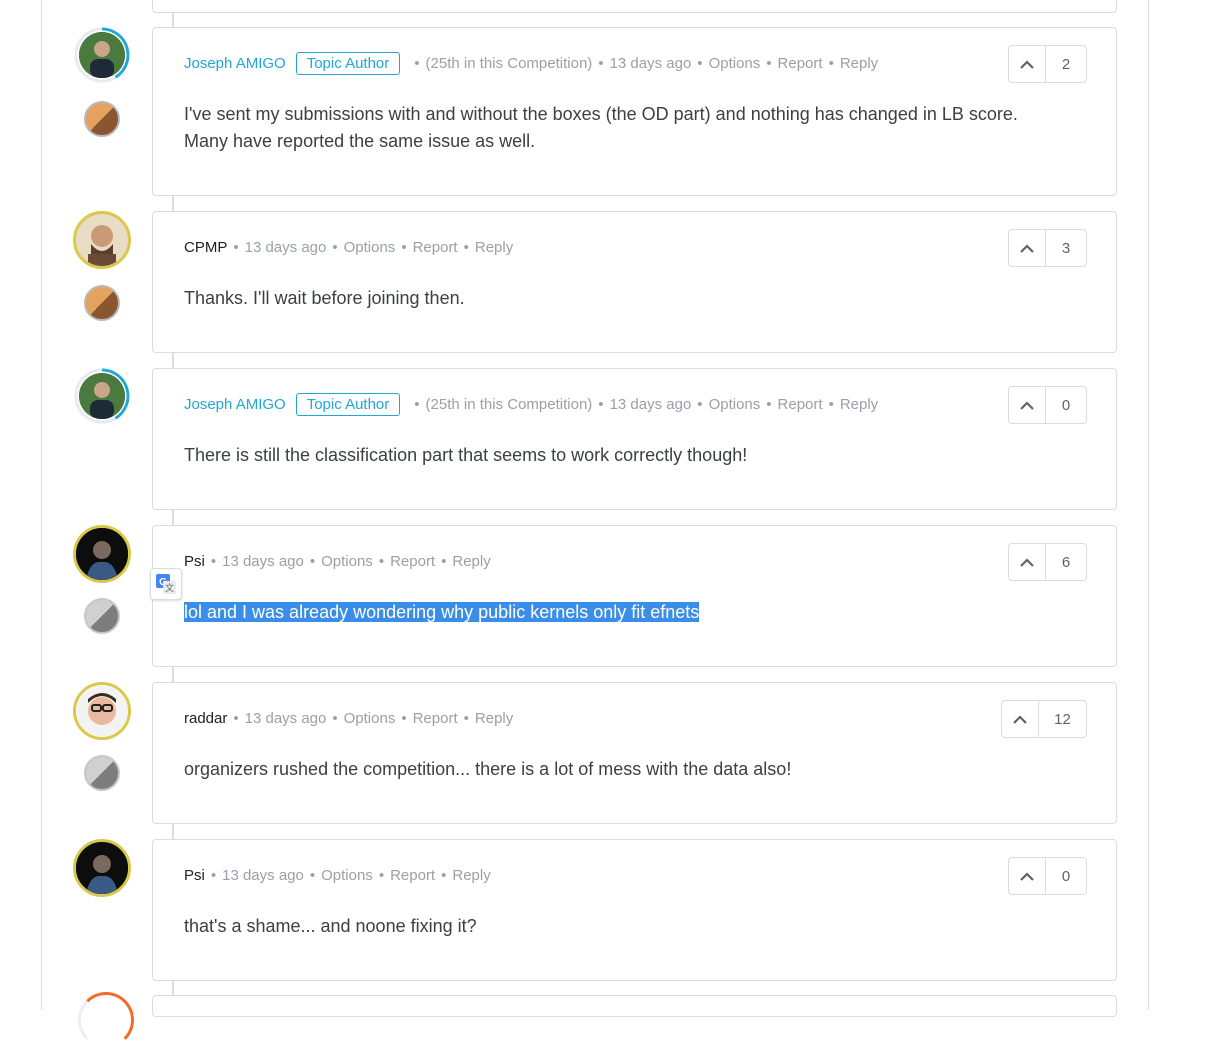  I want to click on vote-widget: 2, so click(1047, 64).